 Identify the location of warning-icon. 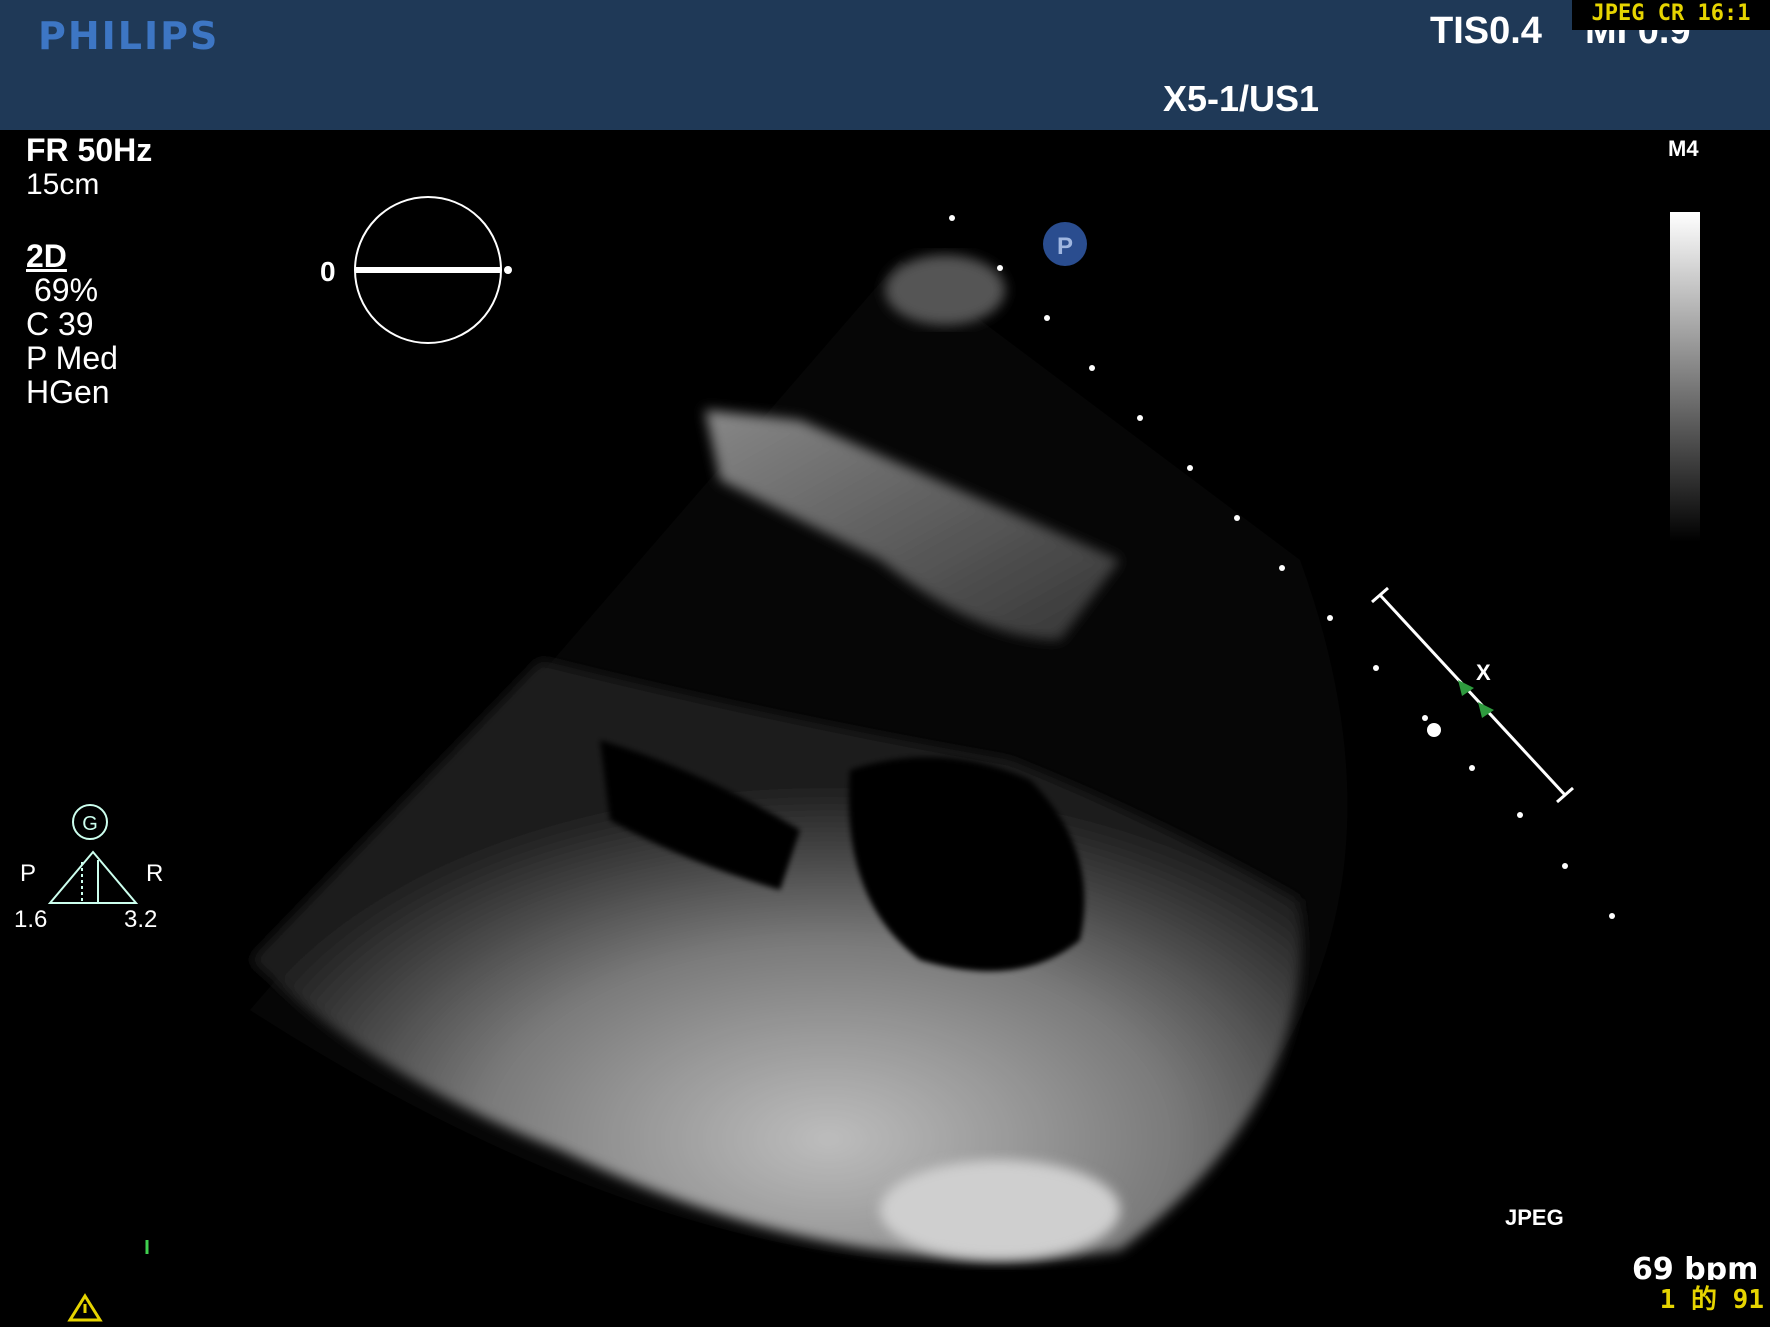
(85, 1307).